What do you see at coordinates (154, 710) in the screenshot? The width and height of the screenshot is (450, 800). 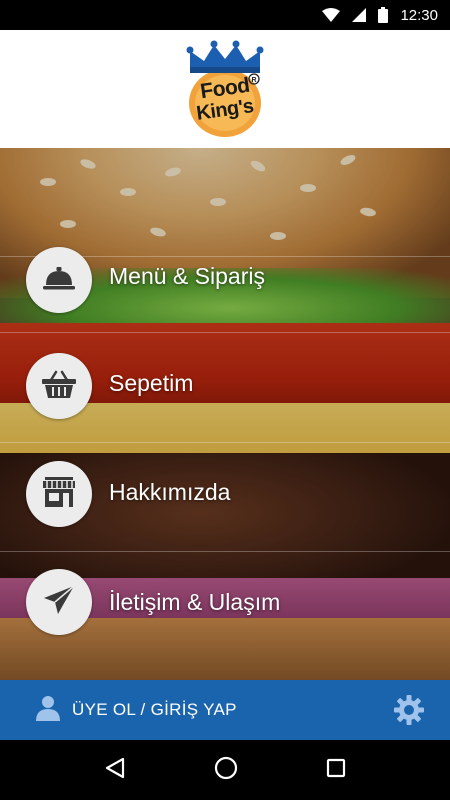 I see `login-register-label: ÜYE OL / GİRİŞ YAP` at bounding box center [154, 710].